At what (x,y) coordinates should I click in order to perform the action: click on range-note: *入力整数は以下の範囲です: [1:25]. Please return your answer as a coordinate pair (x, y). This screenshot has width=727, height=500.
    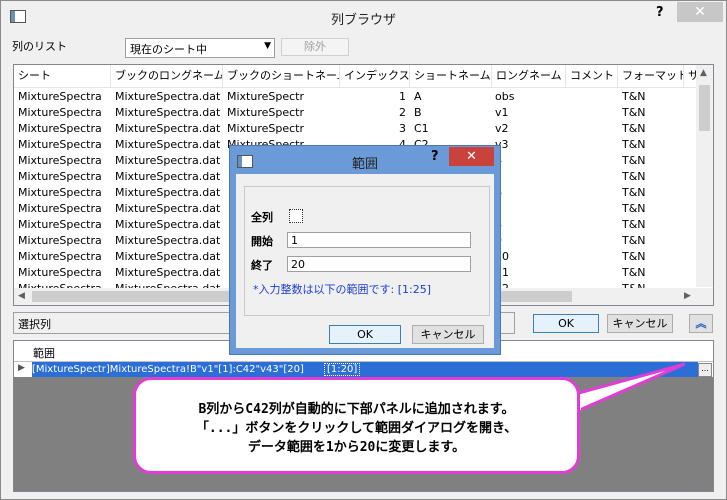
    Looking at the image, I should click on (342, 289).